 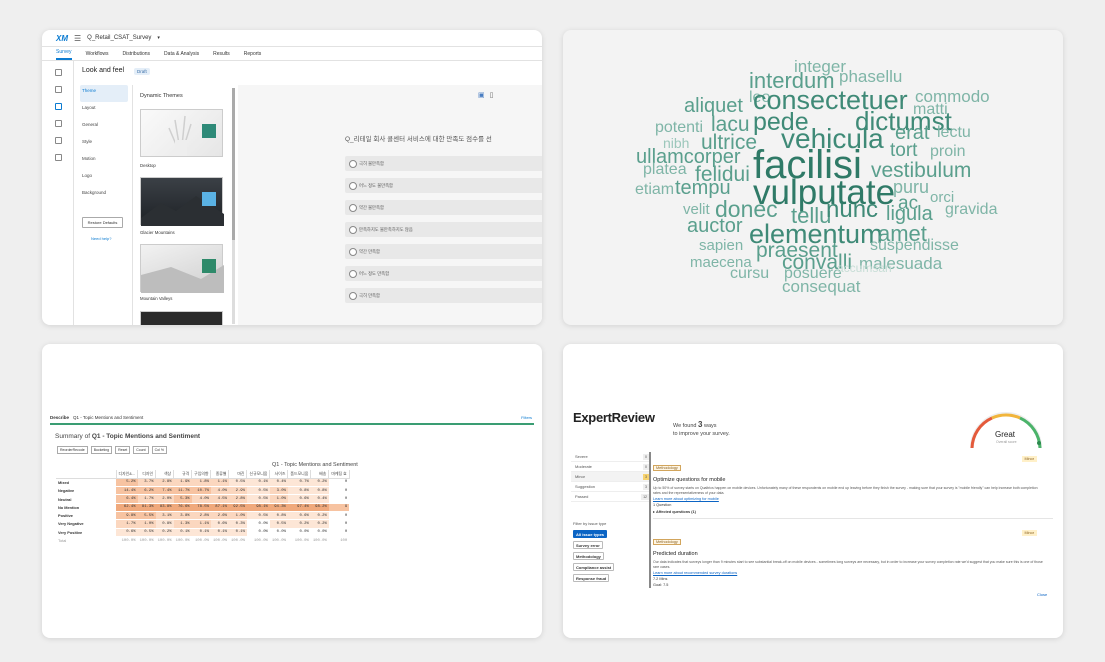 What do you see at coordinates (443, 273) in the screenshot?
I see `answer-option: 어느 정도 만족함` at bounding box center [443, 273].